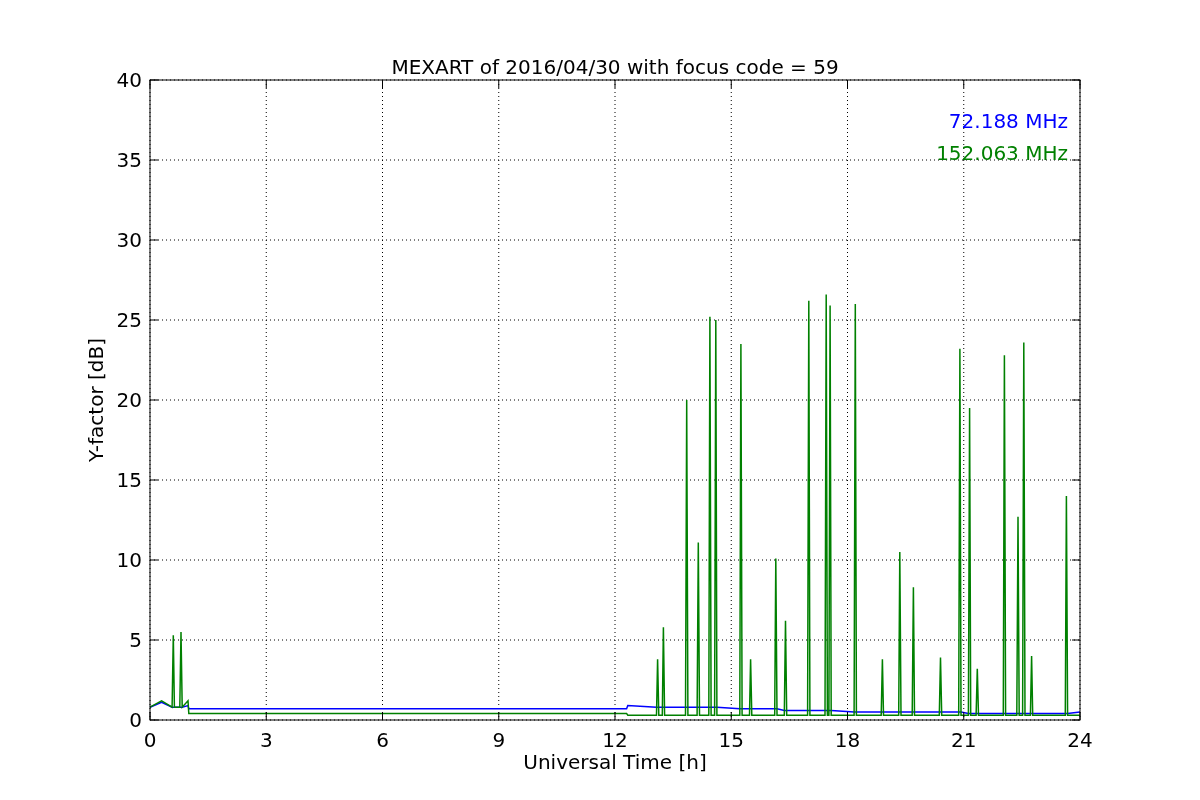  I want to click on tick-label: 3, so click(266, 740).